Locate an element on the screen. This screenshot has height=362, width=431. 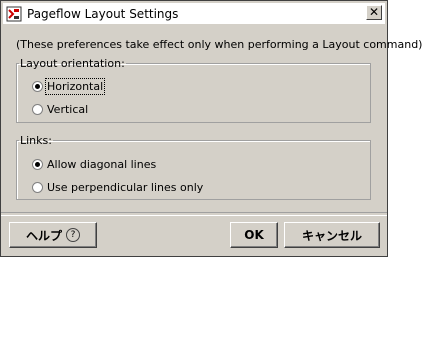
window-title: Pageflow Layout Settings is located at coordinates (103, 13).